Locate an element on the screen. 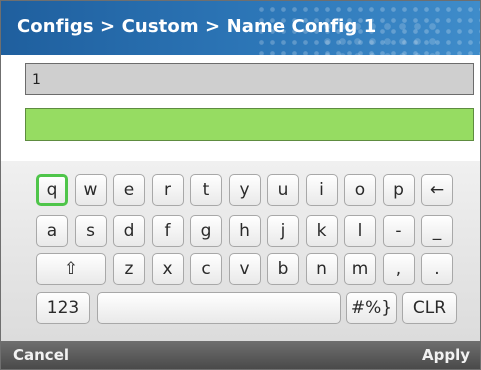 Image resolution: width=481 pixels, height=370 pixels. key-f: f is located at coordinates (167, 231).